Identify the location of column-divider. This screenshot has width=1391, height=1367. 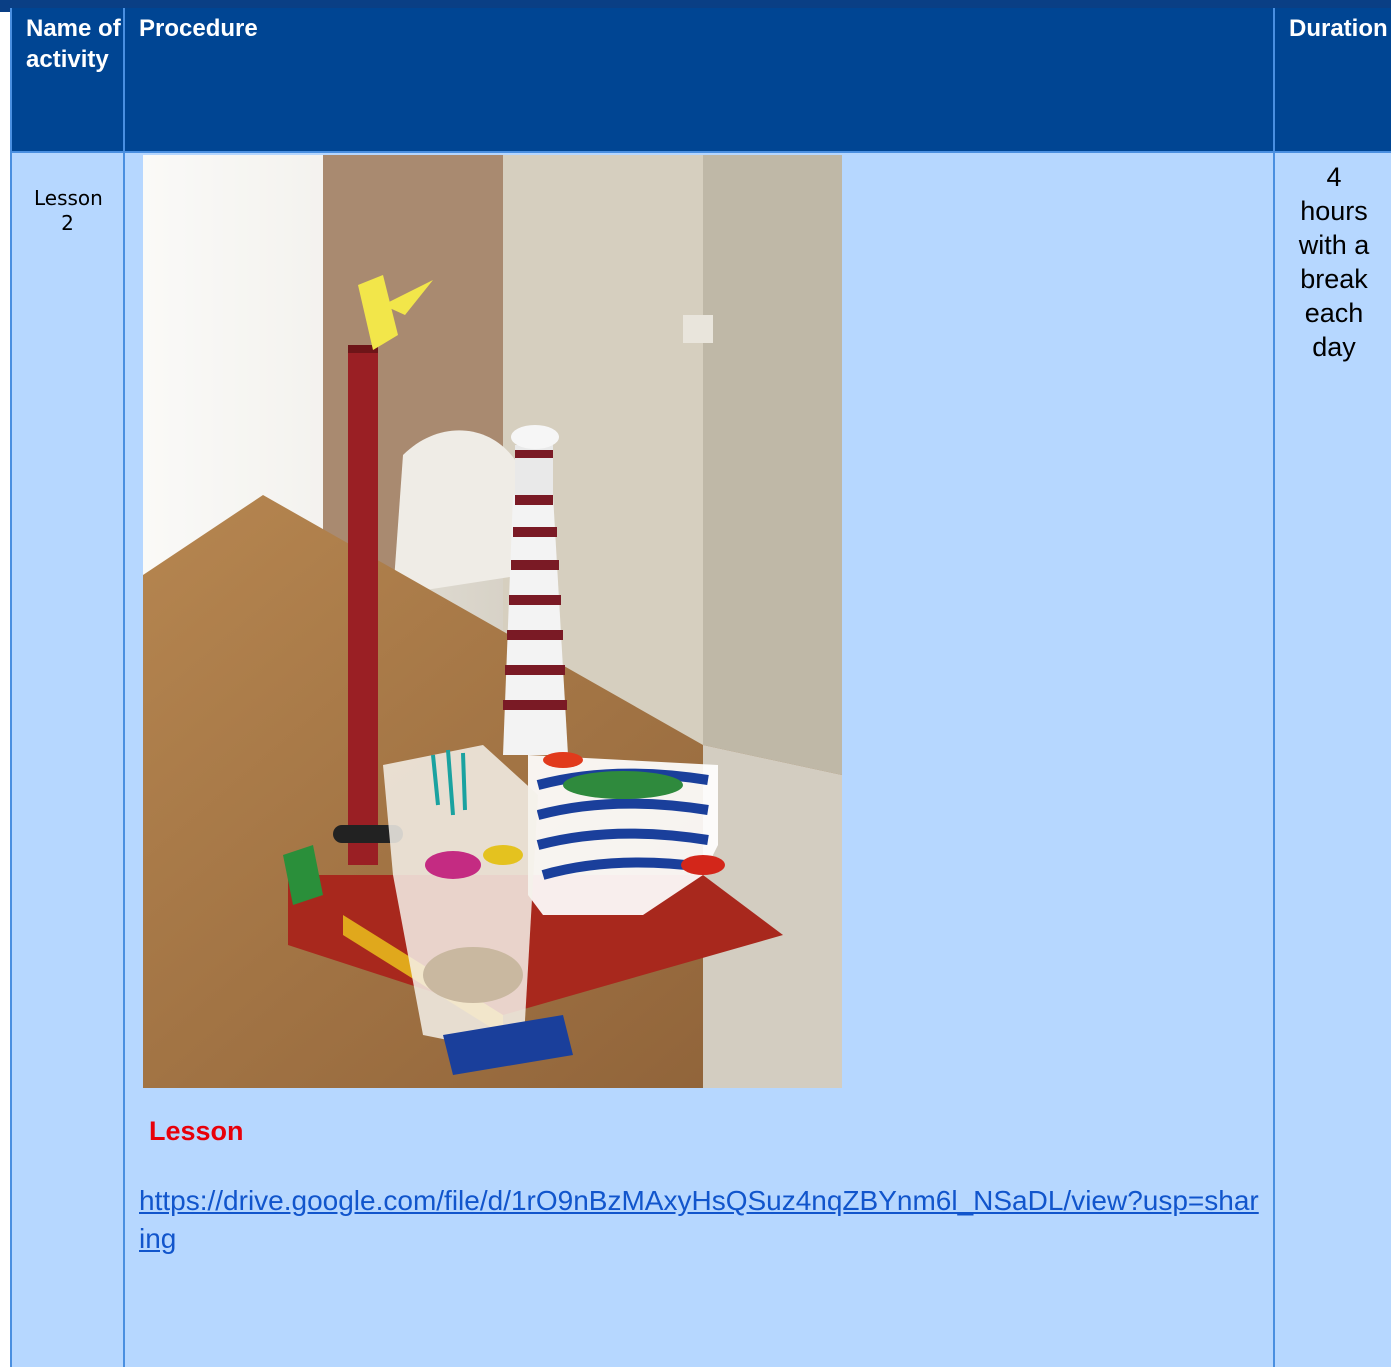
(124, 687).